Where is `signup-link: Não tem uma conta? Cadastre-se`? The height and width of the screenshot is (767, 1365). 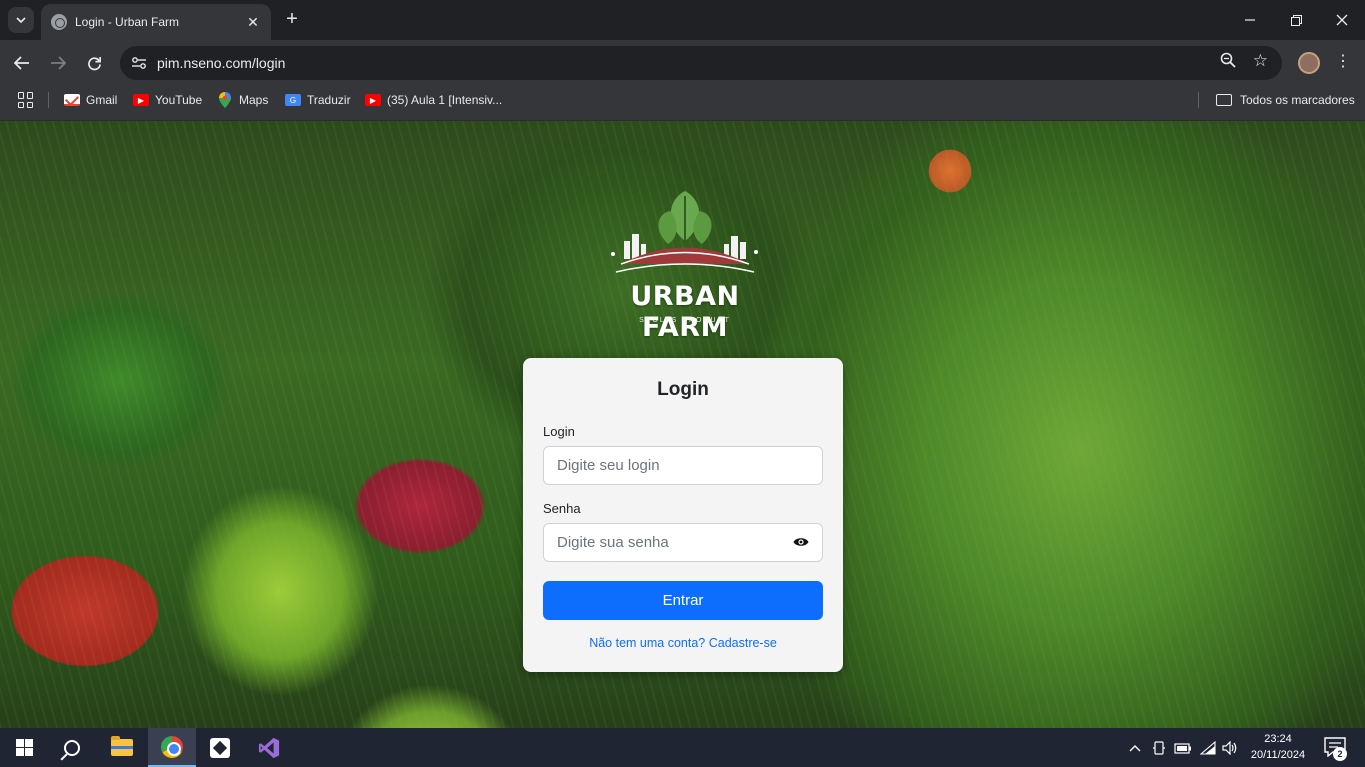 signup-link: Não tem uma conta? Cadastre-se is located at coordinates (683, 643).